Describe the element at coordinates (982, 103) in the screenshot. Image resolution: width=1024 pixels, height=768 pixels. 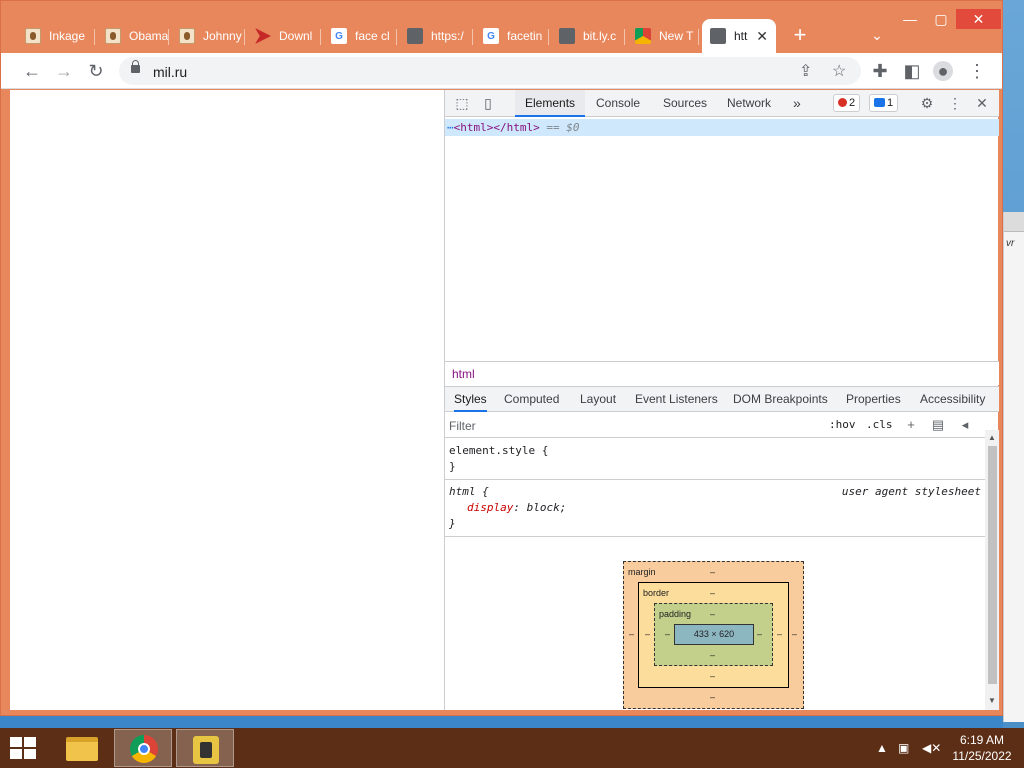
I see `close-devtools-icon: ✕` at that location.